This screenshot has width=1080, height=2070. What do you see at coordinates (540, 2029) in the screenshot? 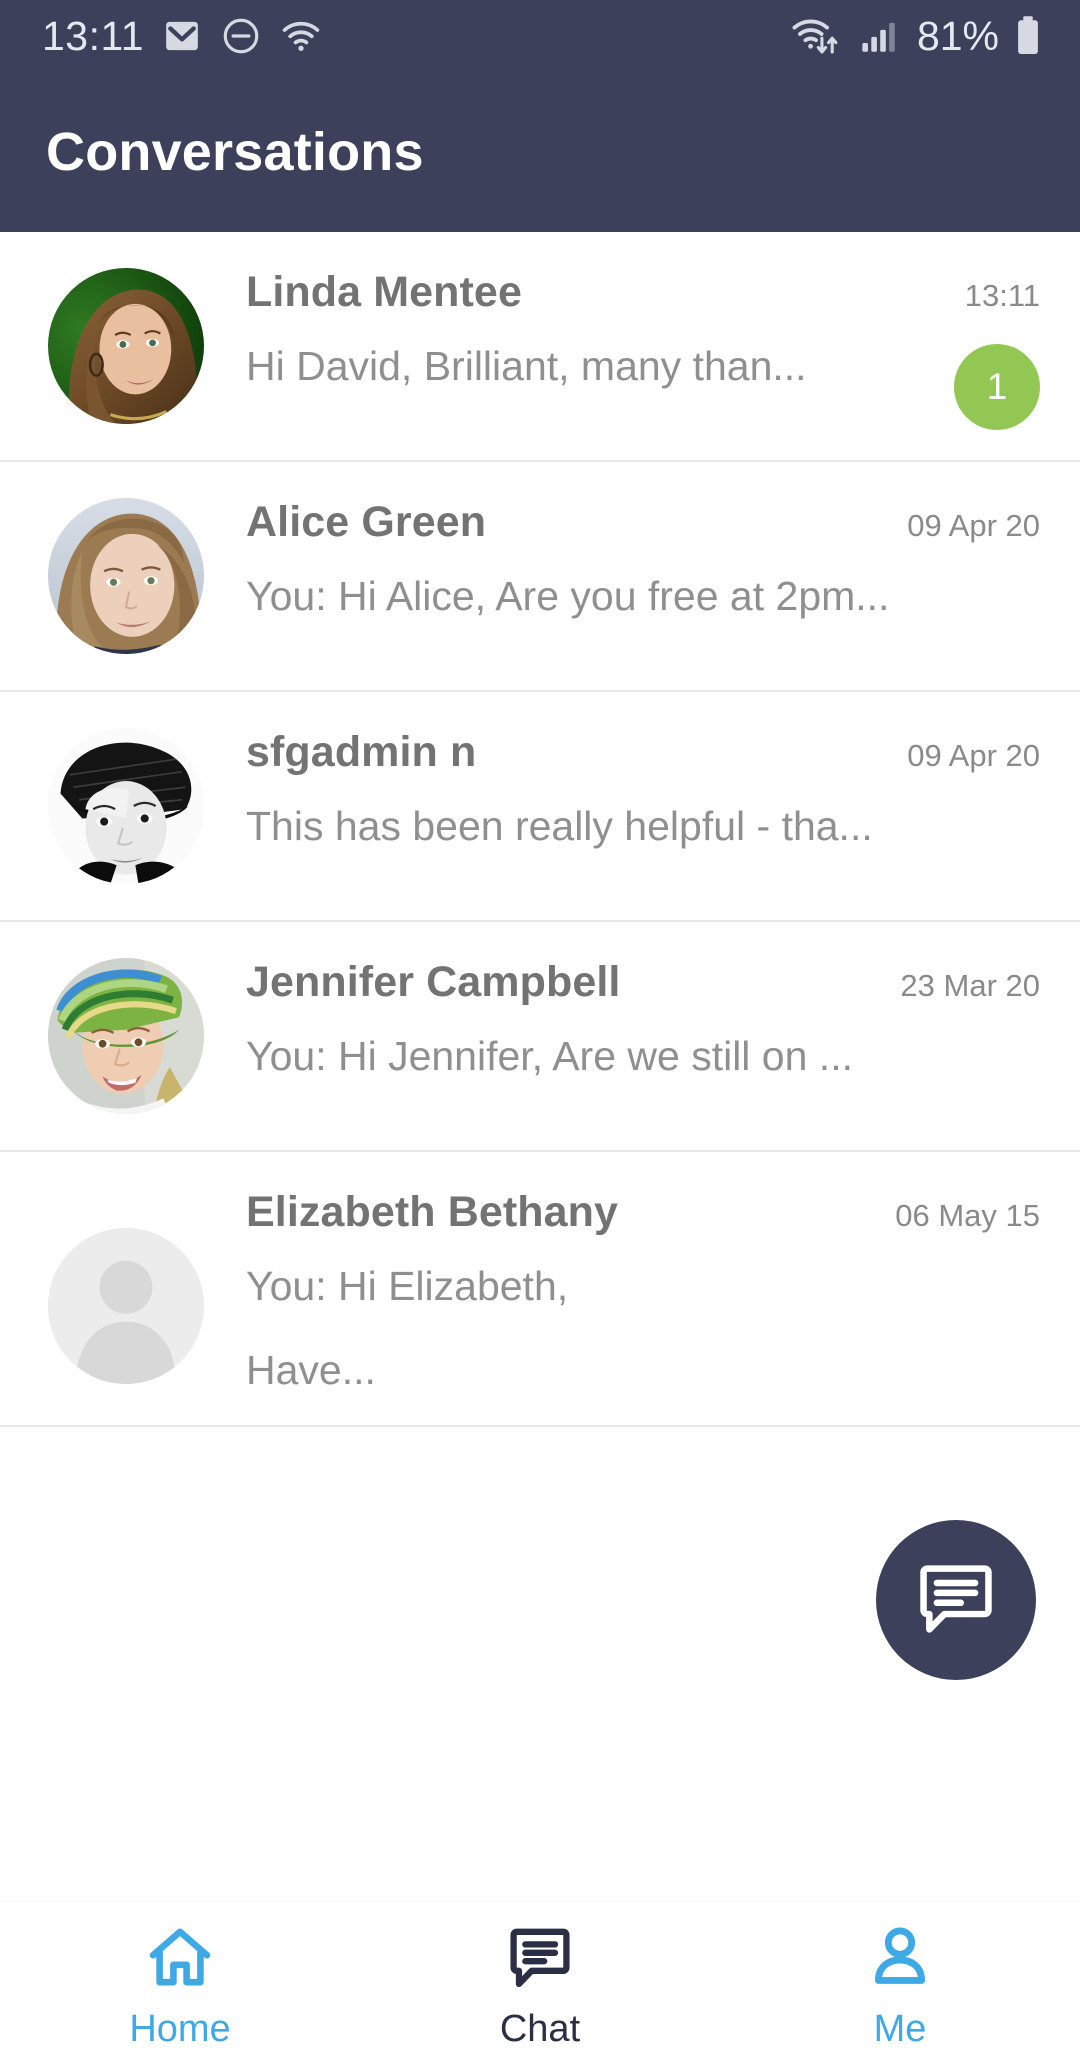
I see `nav-label-chat: Chat` at bounding box center [540, 2029].